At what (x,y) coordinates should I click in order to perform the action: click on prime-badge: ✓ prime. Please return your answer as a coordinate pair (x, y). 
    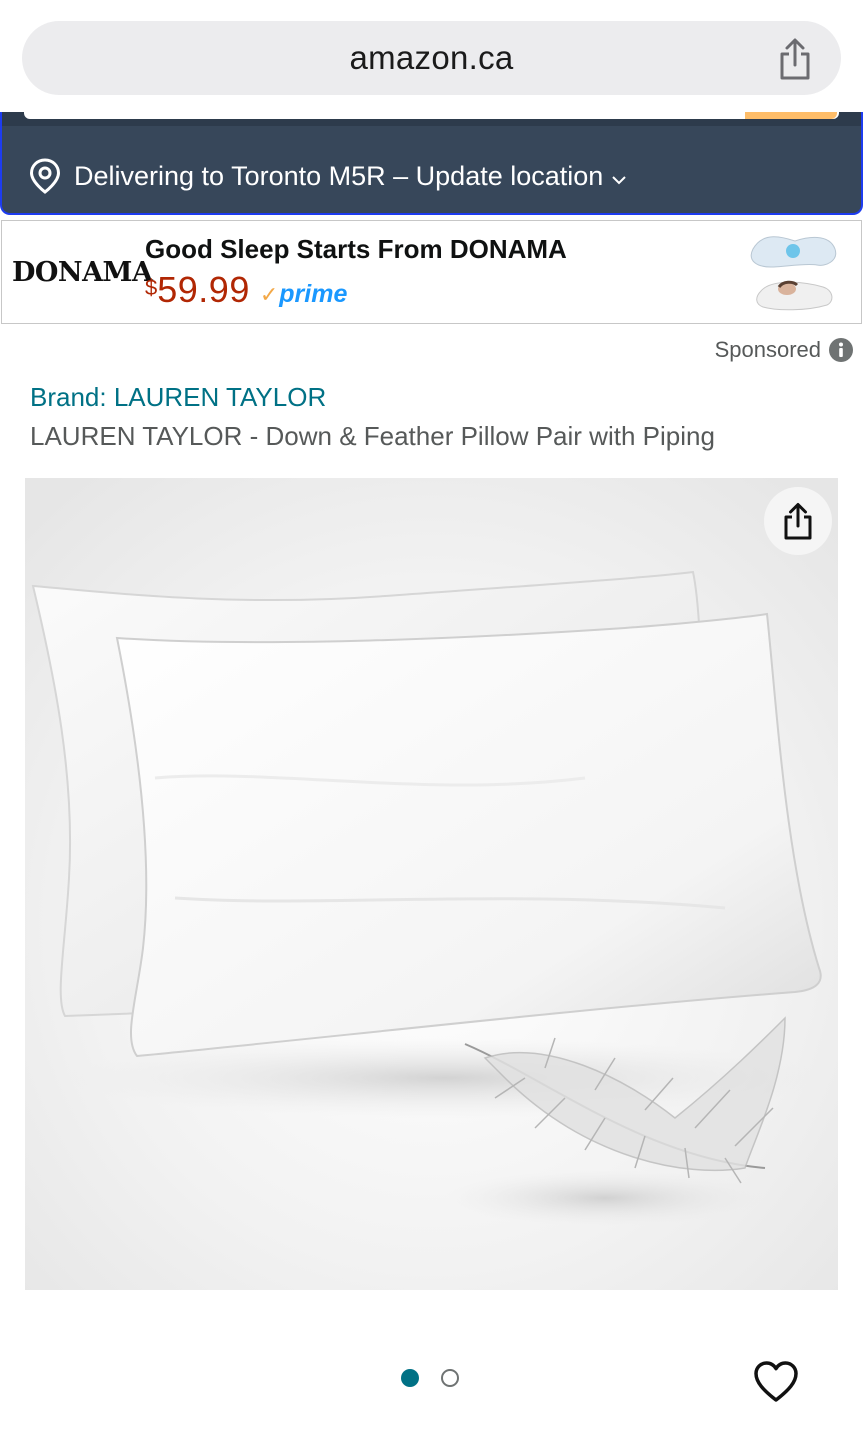
    Looking at the image, I should click on (304, 294).